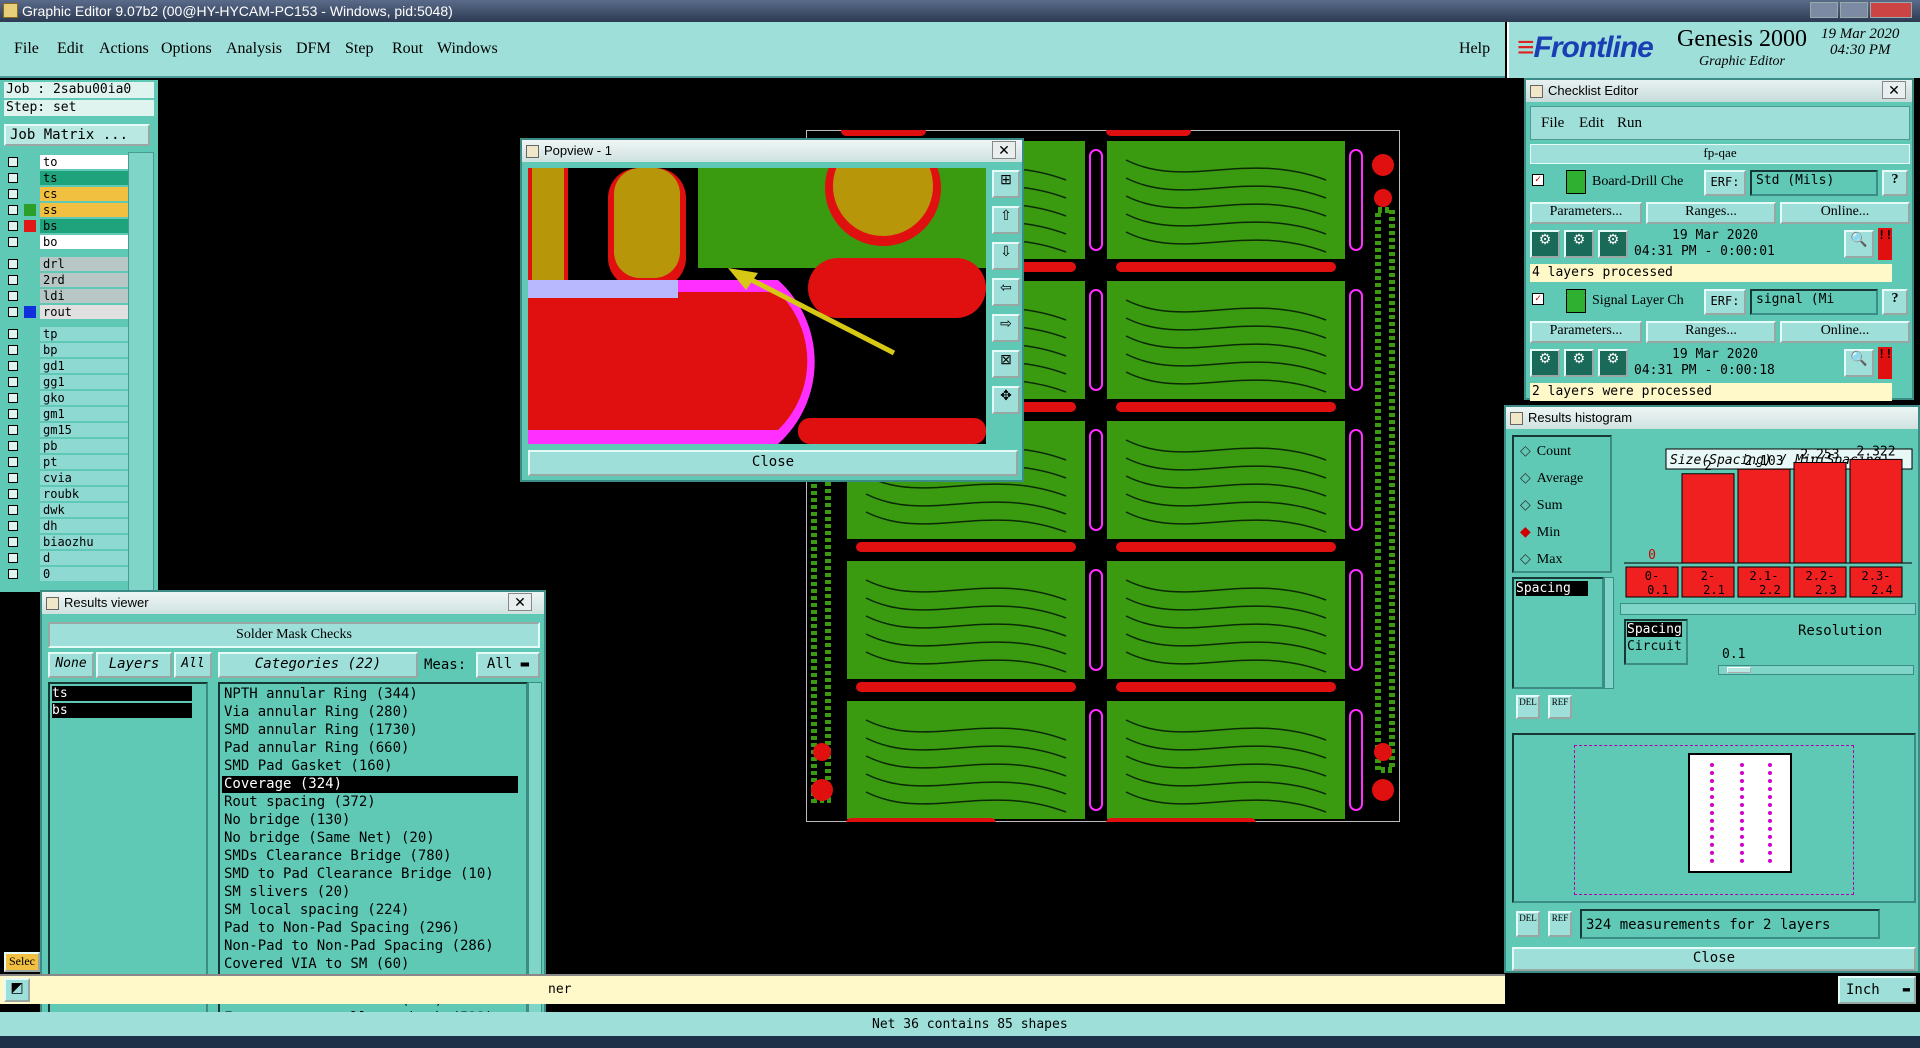 The height and width of the screenshot is (1048, 1920). I want to click on histogram-ref-button-2: REF, so click(1560, 924).